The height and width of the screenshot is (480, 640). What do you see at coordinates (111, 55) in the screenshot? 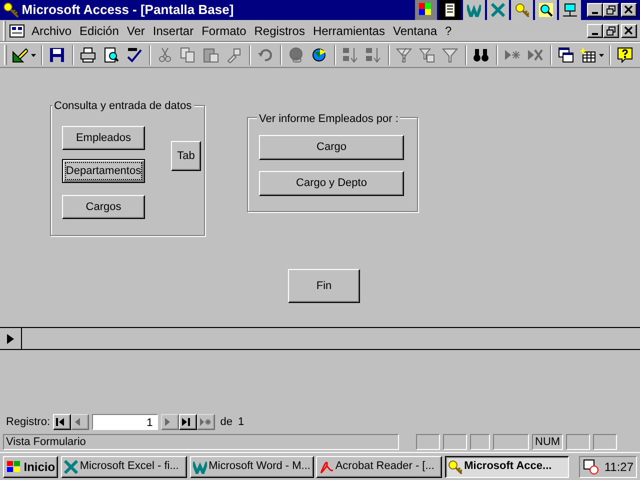
I see `preview-icon` at bounding box center [111, 55].